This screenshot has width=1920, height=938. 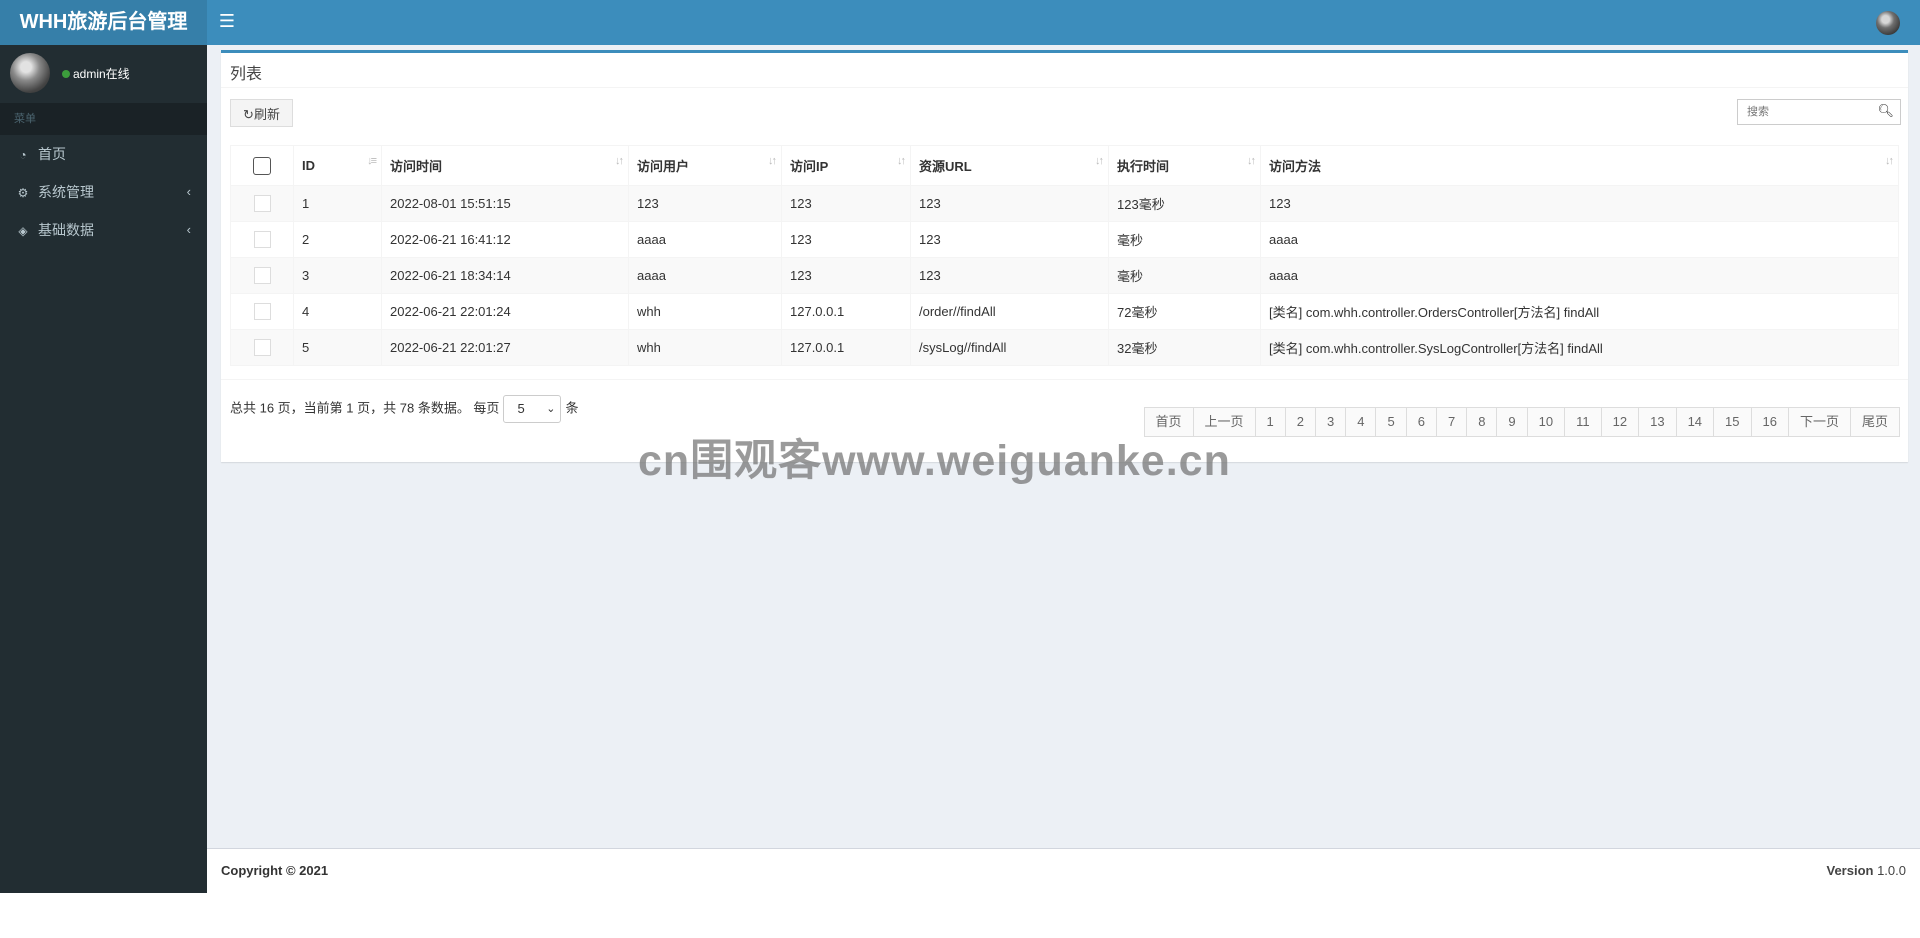 I want to click on column-header: 执行时间 ↓↑, so click(x=1184, y=165).